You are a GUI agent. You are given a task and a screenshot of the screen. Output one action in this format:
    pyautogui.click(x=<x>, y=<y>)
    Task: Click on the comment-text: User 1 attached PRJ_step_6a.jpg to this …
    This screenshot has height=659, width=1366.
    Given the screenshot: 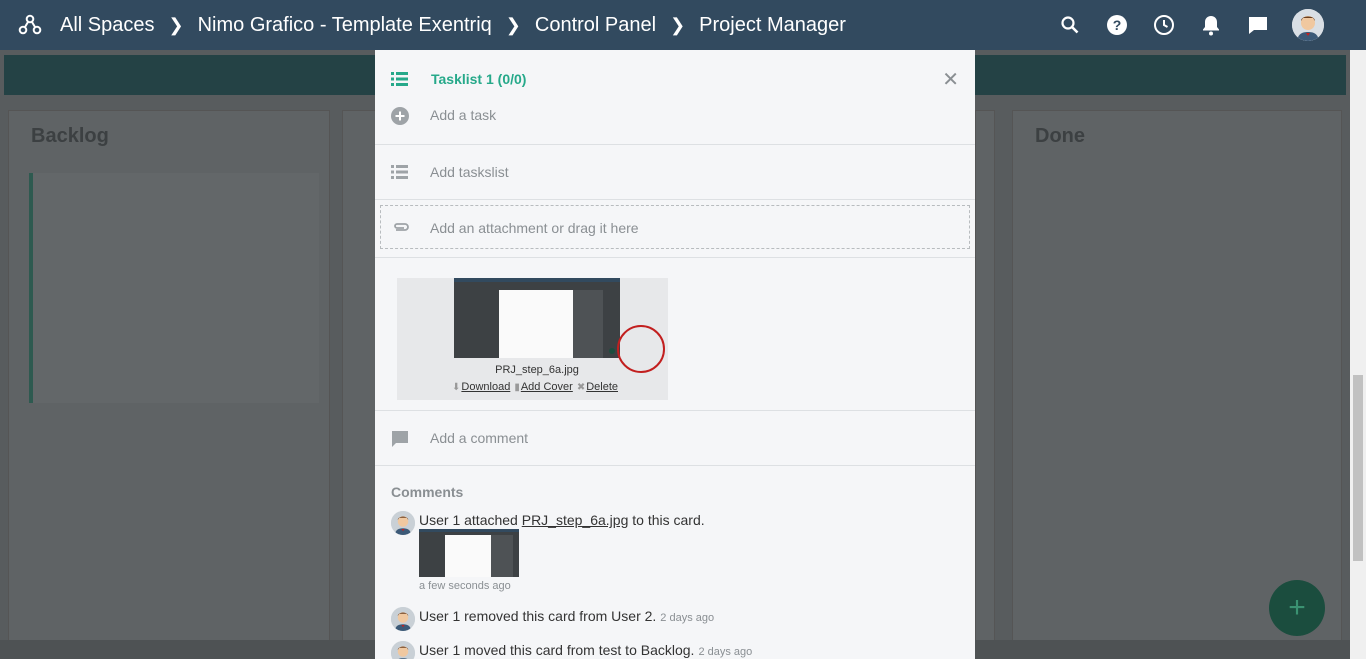 What is the action you would take?
    pyautogui.click(x=562, y=520)
    